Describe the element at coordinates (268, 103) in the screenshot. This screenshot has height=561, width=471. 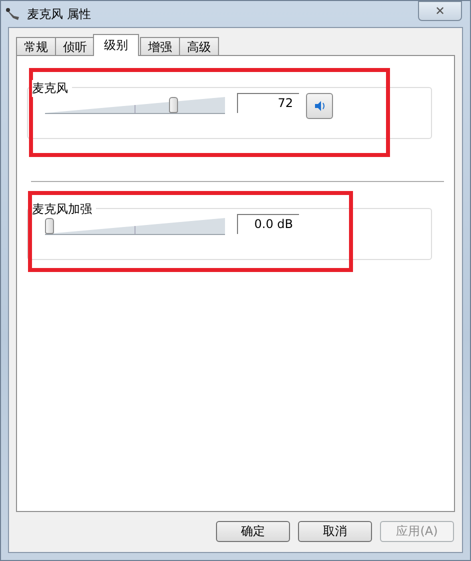
I see `value-field: 72` at that location.